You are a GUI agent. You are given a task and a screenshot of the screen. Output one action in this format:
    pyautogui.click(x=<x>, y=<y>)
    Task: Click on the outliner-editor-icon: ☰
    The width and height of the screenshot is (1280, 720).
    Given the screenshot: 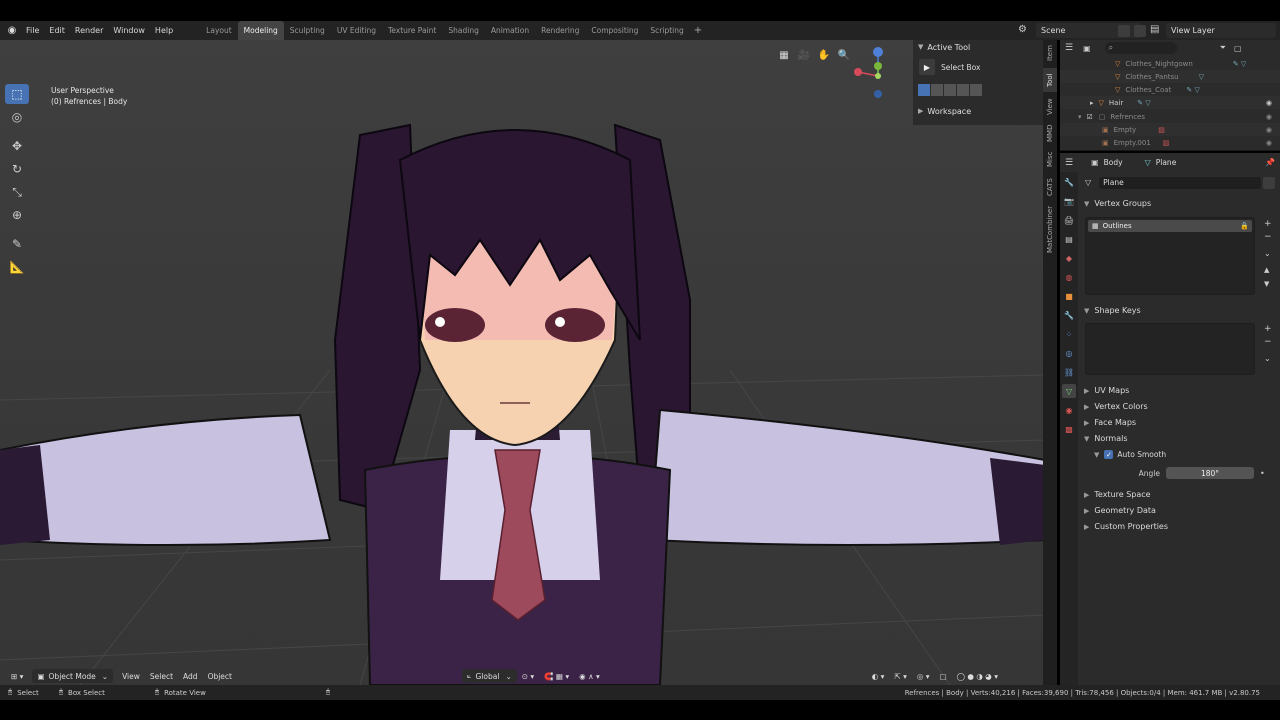 What is the action you would take?
    pyautogui.click(x=1069, y=48)
    